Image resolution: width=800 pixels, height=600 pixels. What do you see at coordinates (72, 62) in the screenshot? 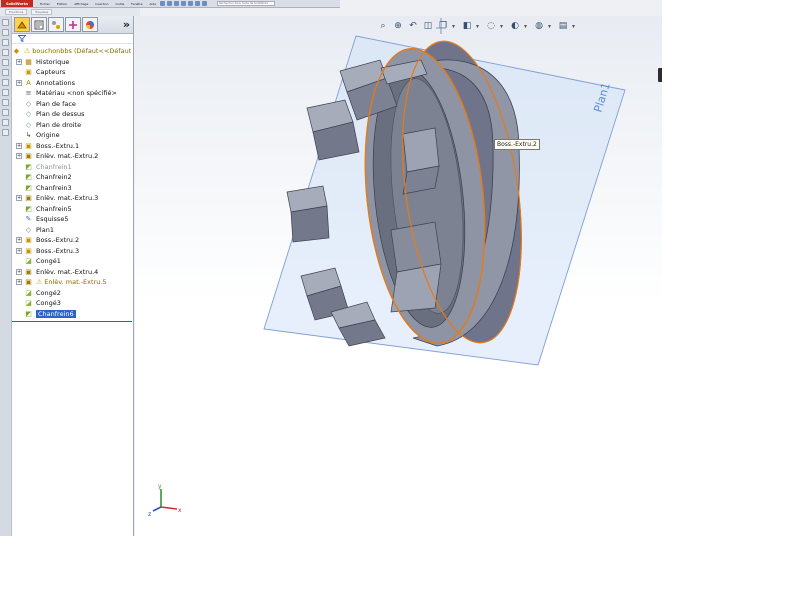
I see `tree-item: + ▦ Historique` at bounding box center [72, 62].